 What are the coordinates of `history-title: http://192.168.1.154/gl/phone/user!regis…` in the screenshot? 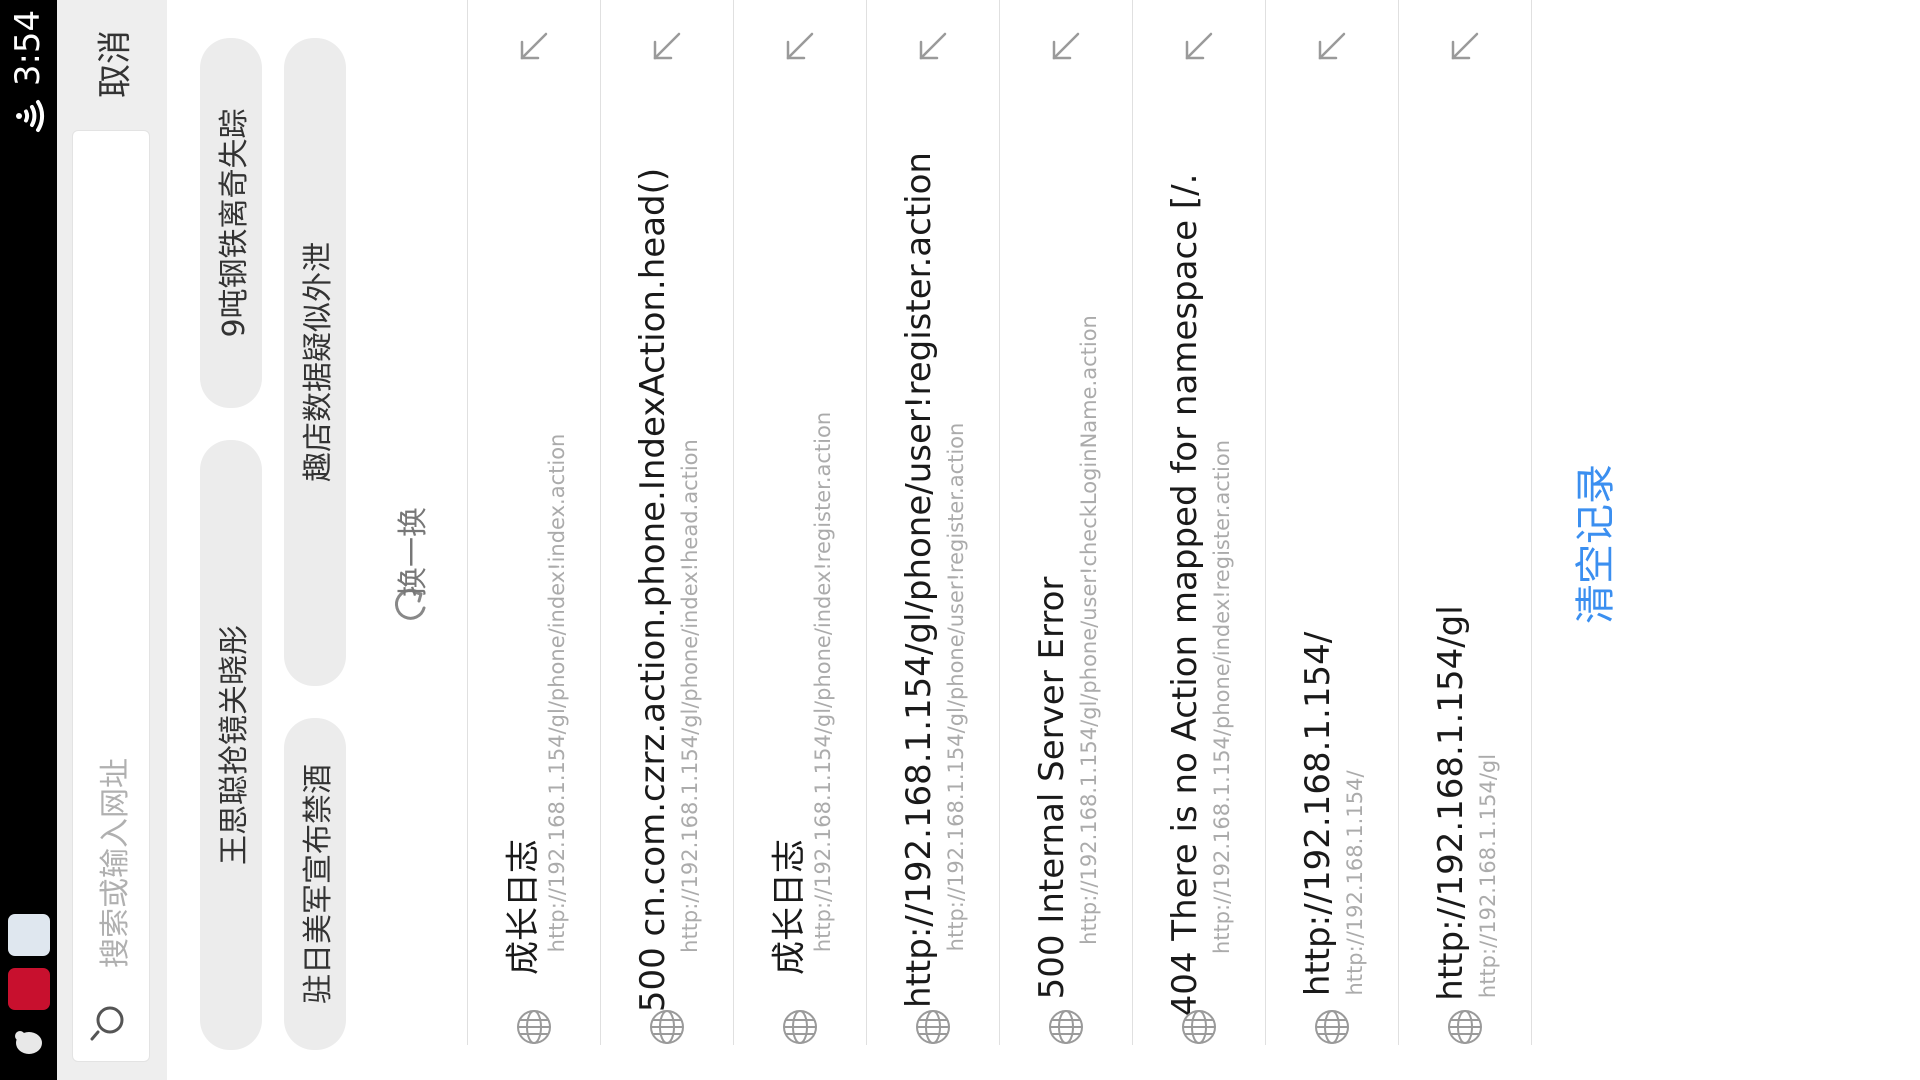 It's located at (919, 580).